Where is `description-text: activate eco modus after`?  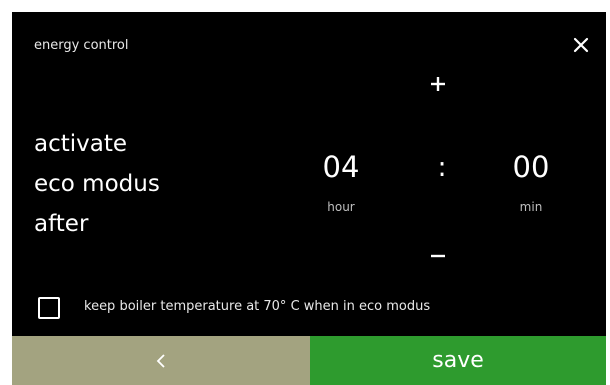
description-text: activate eco modus after is located at coordinates (97, 184).